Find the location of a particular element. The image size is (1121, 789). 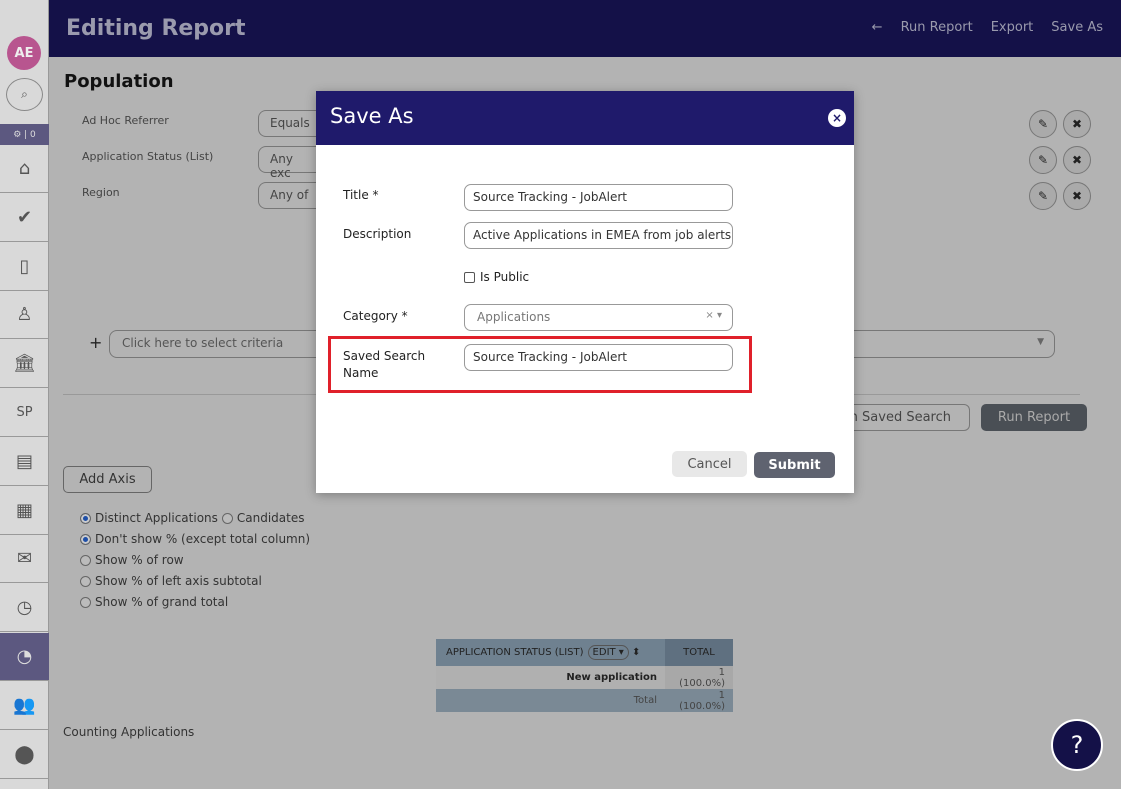

radio-label: Show % of left axis subtotal is located at coordinates (178, 581).